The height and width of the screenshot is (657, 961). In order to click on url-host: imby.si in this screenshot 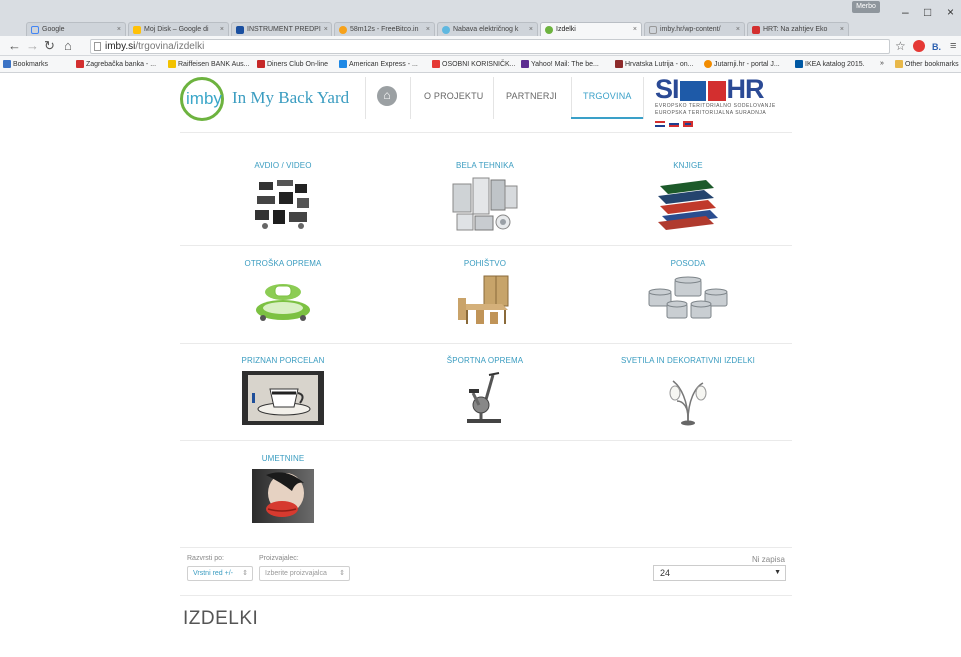, I will do `click(120, 46)`.